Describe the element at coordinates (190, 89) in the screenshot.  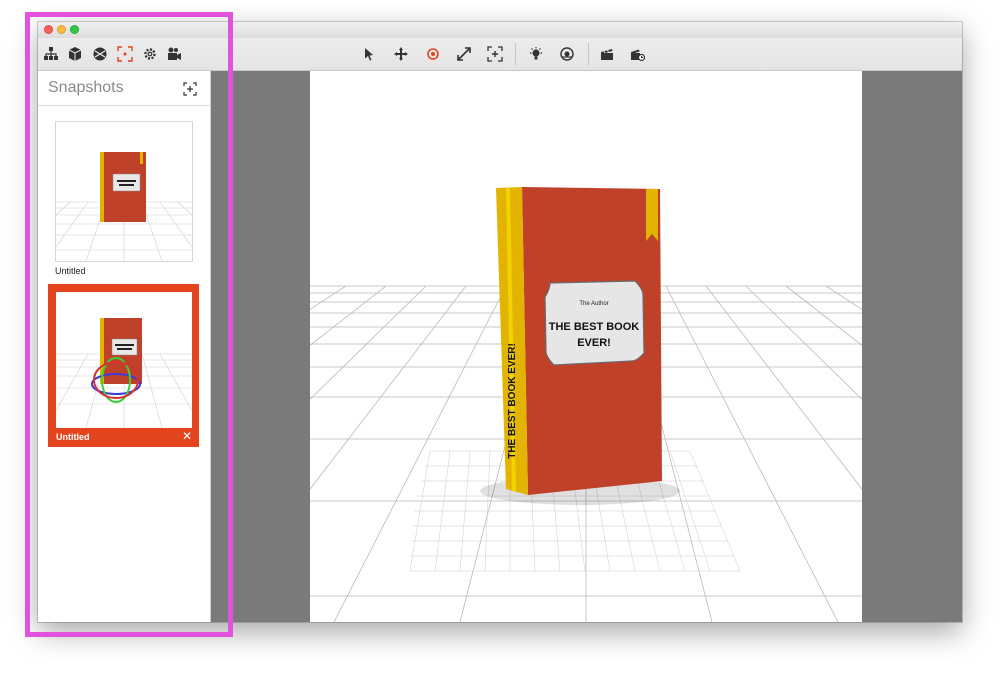
I see `add-snapshot-icon` at that location.